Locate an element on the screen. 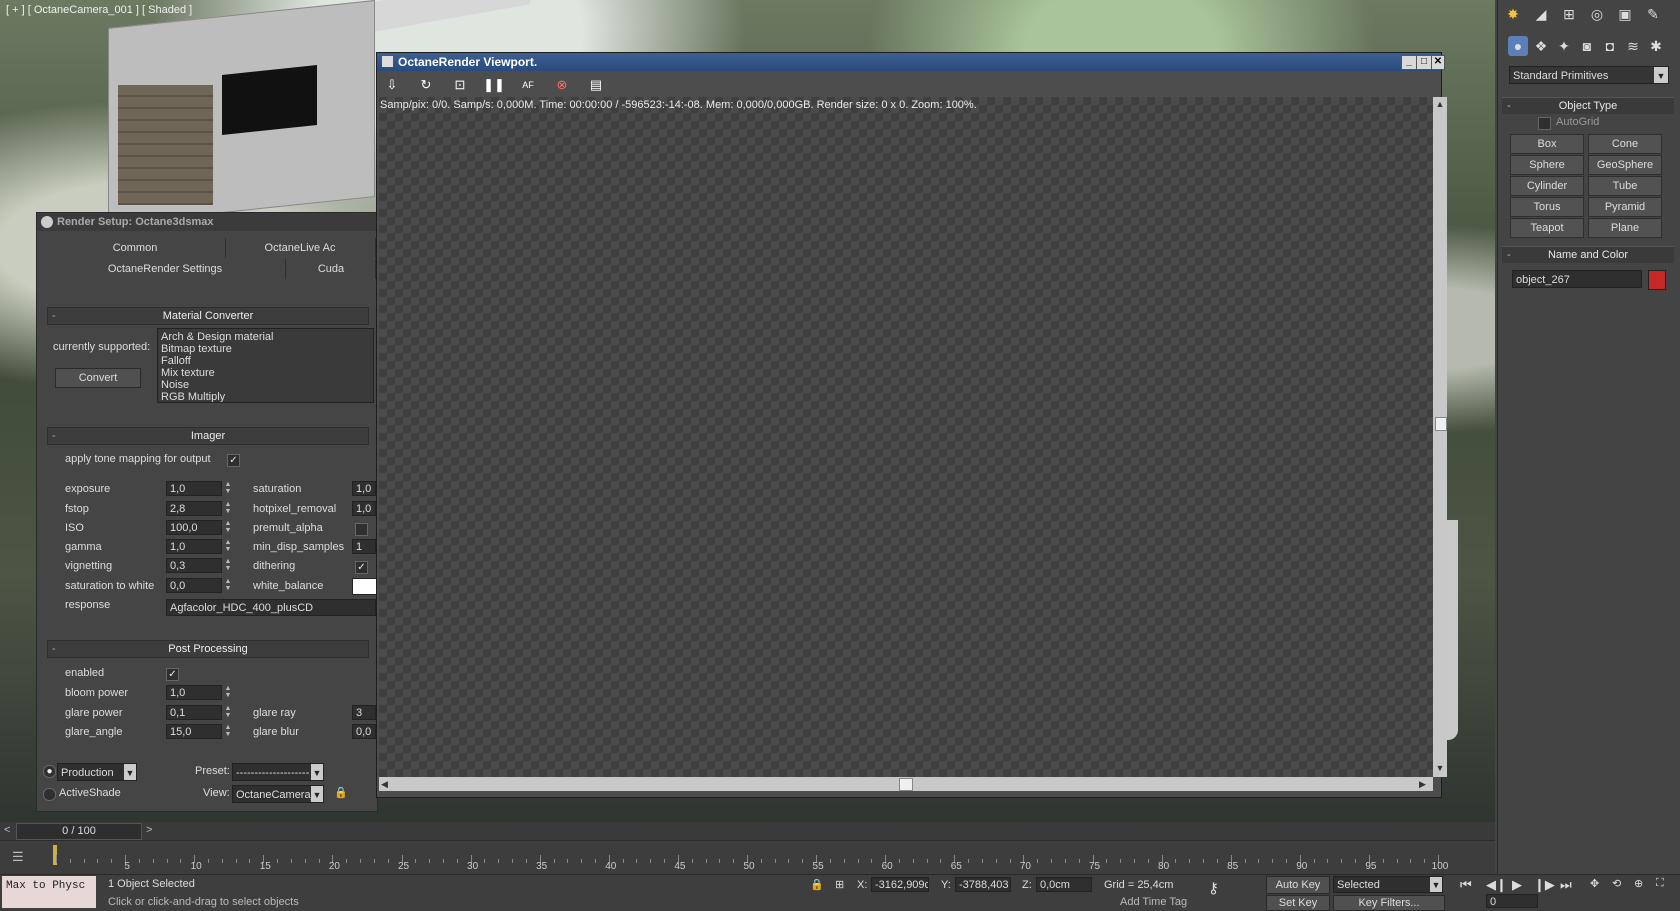 This screenshot has width=1680, height=911. next-key-icon: ❙▶ is located at coordinates (1544, 885).